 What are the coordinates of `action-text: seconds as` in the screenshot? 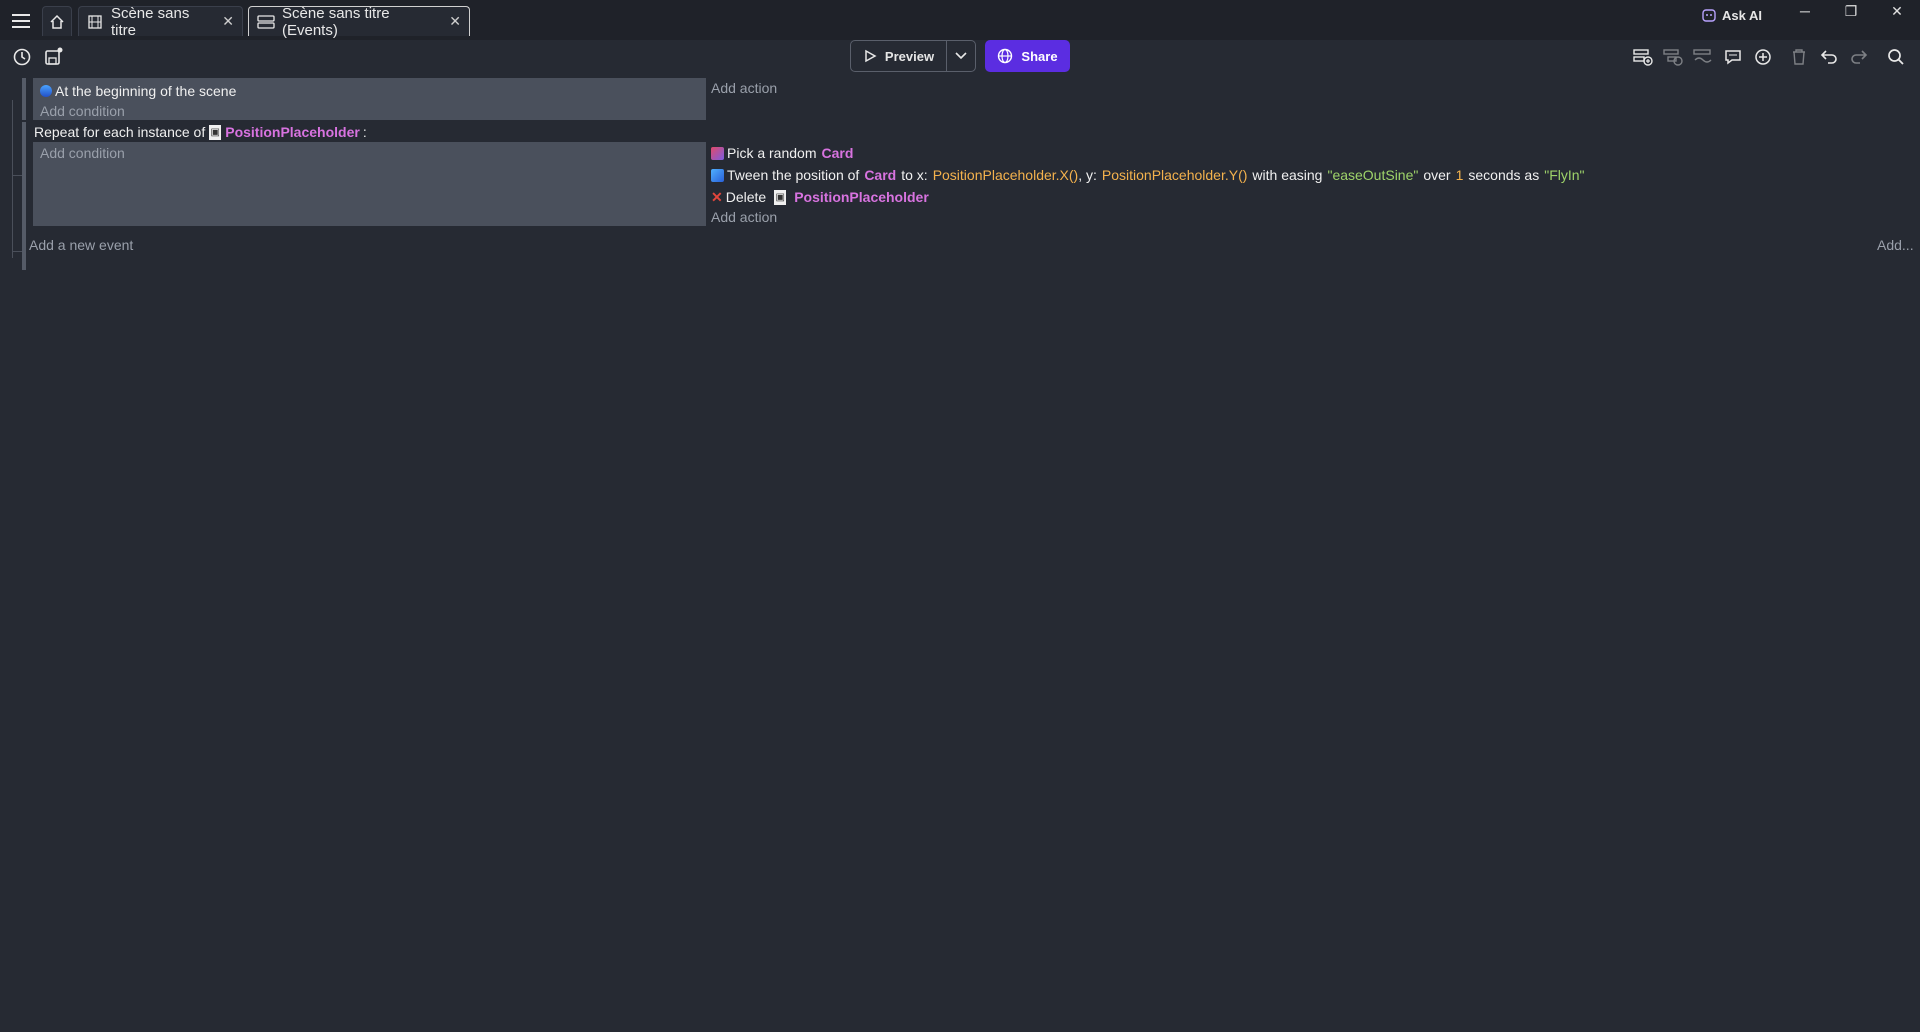 It's located at (1504, 175).